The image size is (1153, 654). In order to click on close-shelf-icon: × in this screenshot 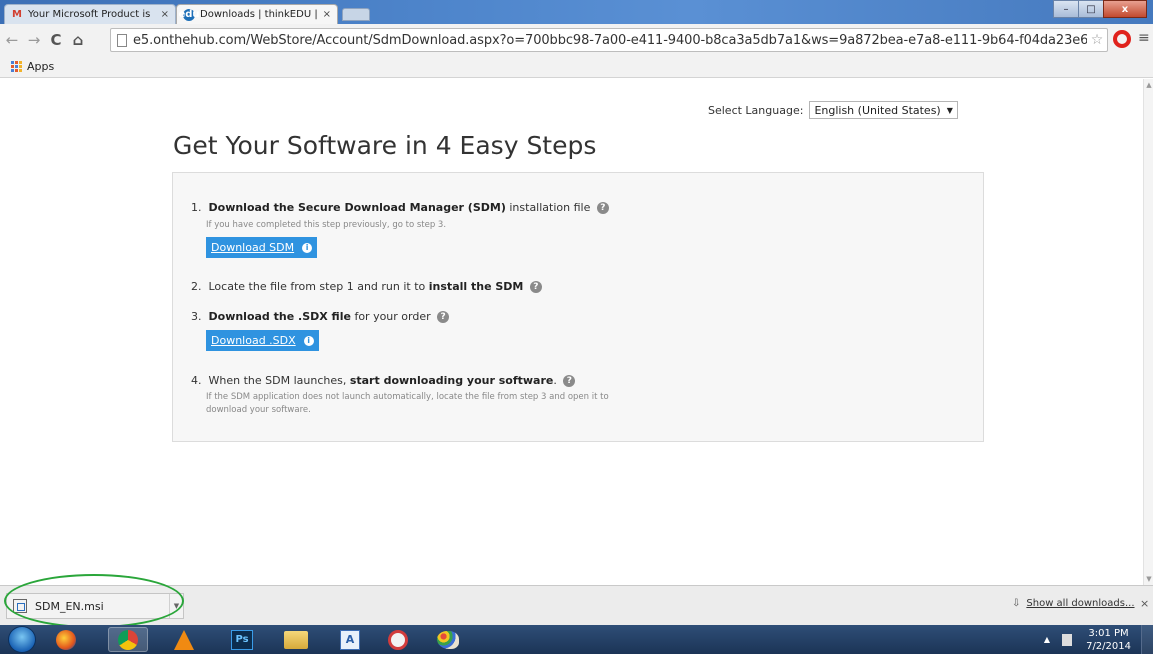, I will do `click(1144, 603)`.